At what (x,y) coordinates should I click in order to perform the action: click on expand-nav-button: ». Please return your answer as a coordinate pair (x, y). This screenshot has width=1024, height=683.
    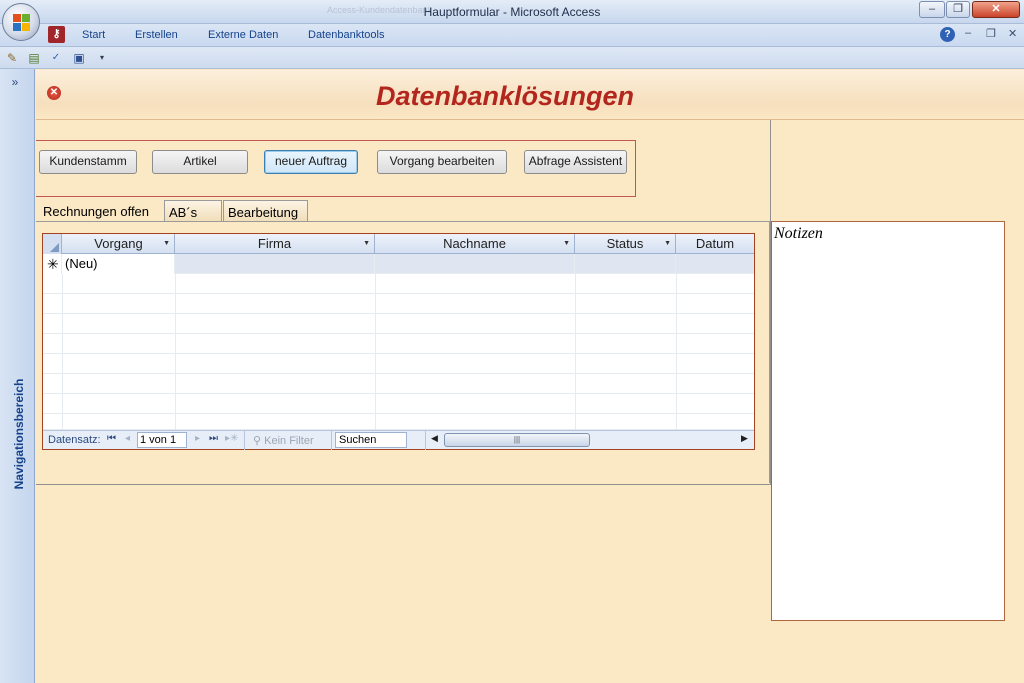
    Looking at the image, I should click on (15, 83).